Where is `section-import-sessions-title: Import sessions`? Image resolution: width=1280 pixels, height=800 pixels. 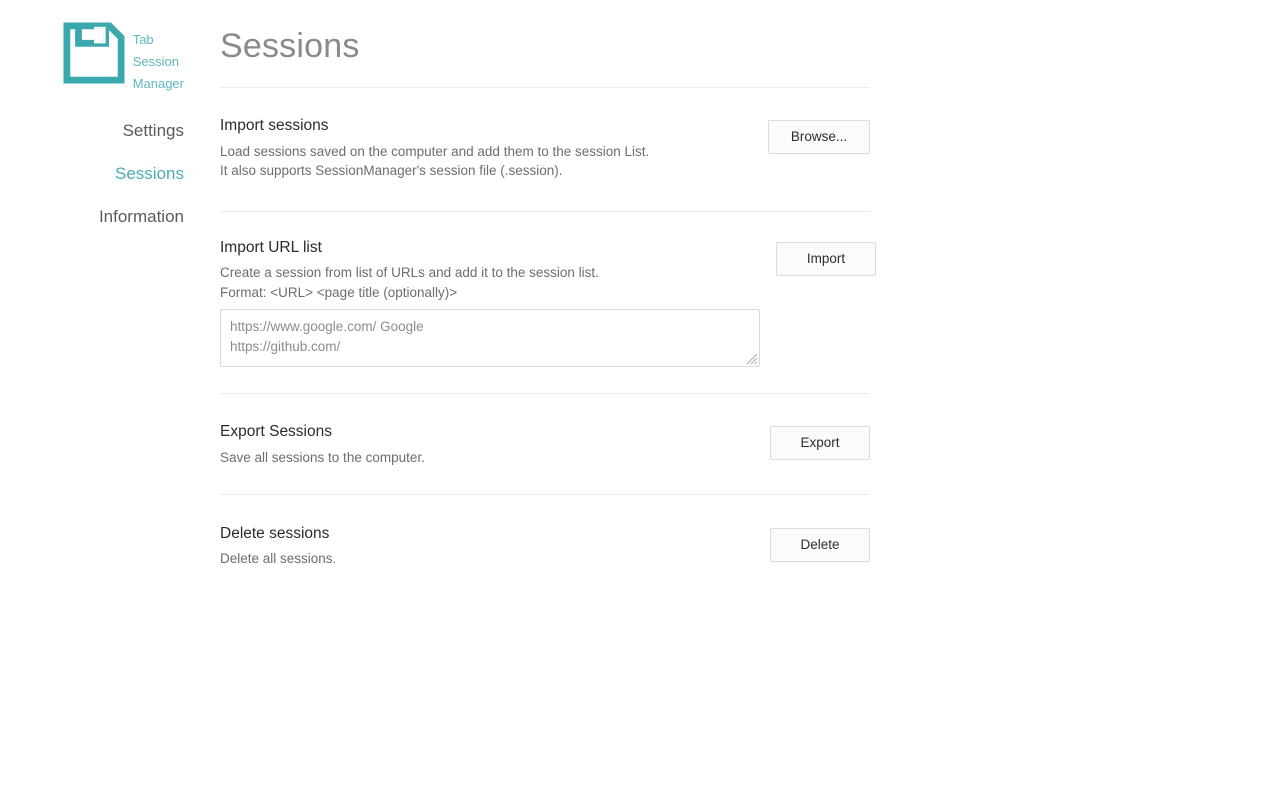 section-import-sessions-title: Import sessions is located at coordinates (274, 126).